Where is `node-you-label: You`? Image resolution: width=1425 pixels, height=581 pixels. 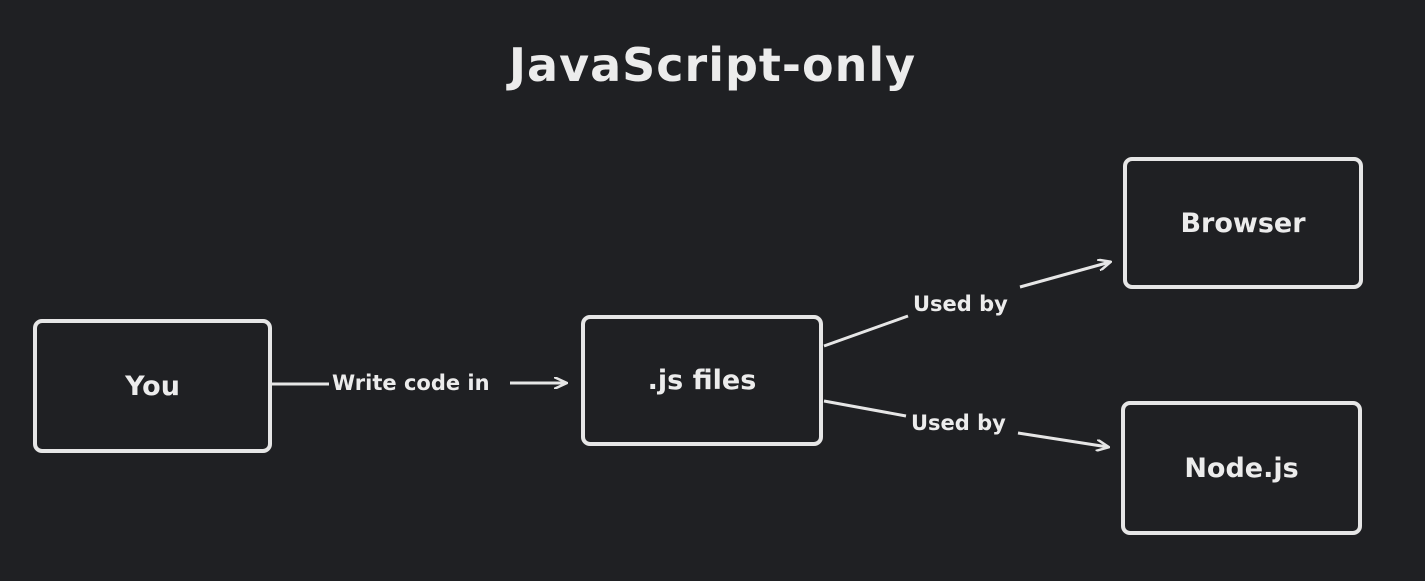
node-you-label: You is located at coordinates (152, 386).